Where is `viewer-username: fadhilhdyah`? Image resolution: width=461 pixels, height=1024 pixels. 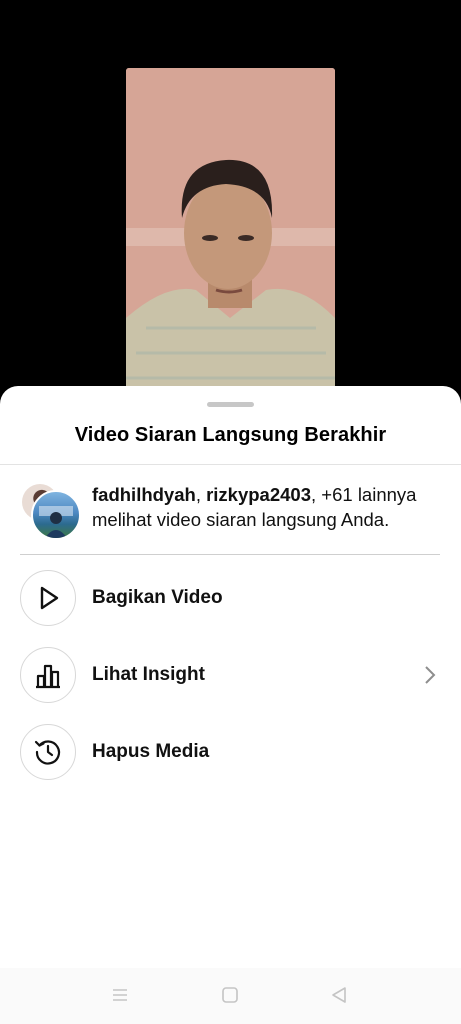
viewer-username: fadhilhdyah is located at coordinates (144, 494).